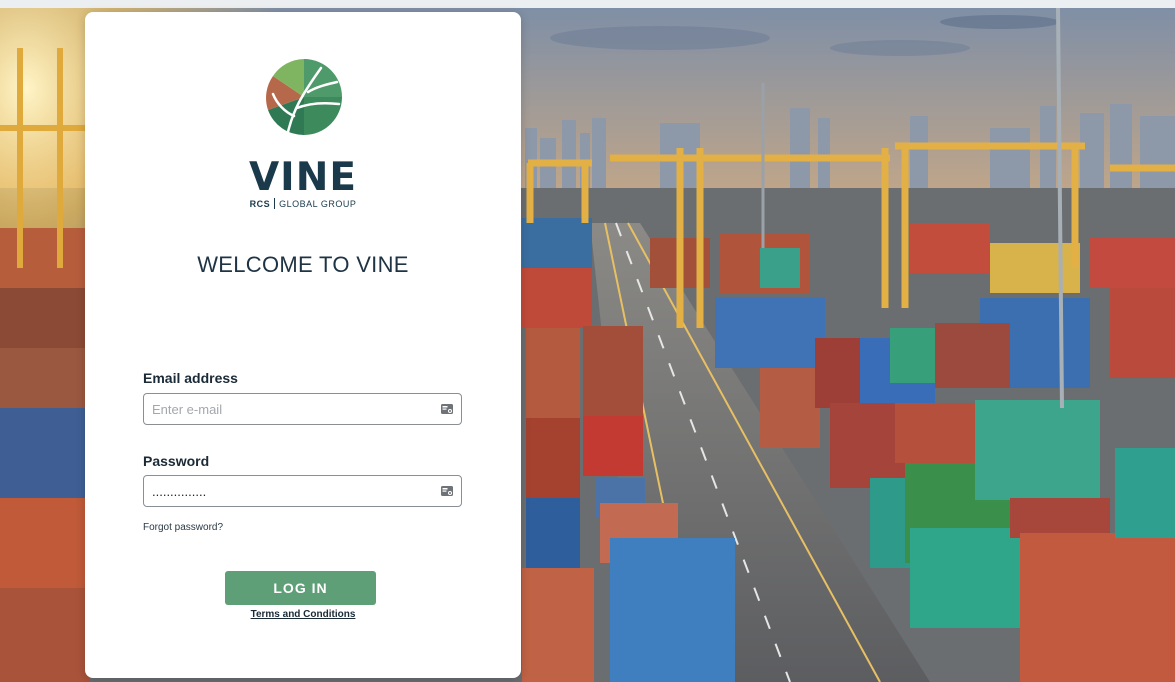 This screenshot has height=682, width=1175. I want to click on brand-subtitle: RCS GLOBAL GROUP, so click(303, 203).